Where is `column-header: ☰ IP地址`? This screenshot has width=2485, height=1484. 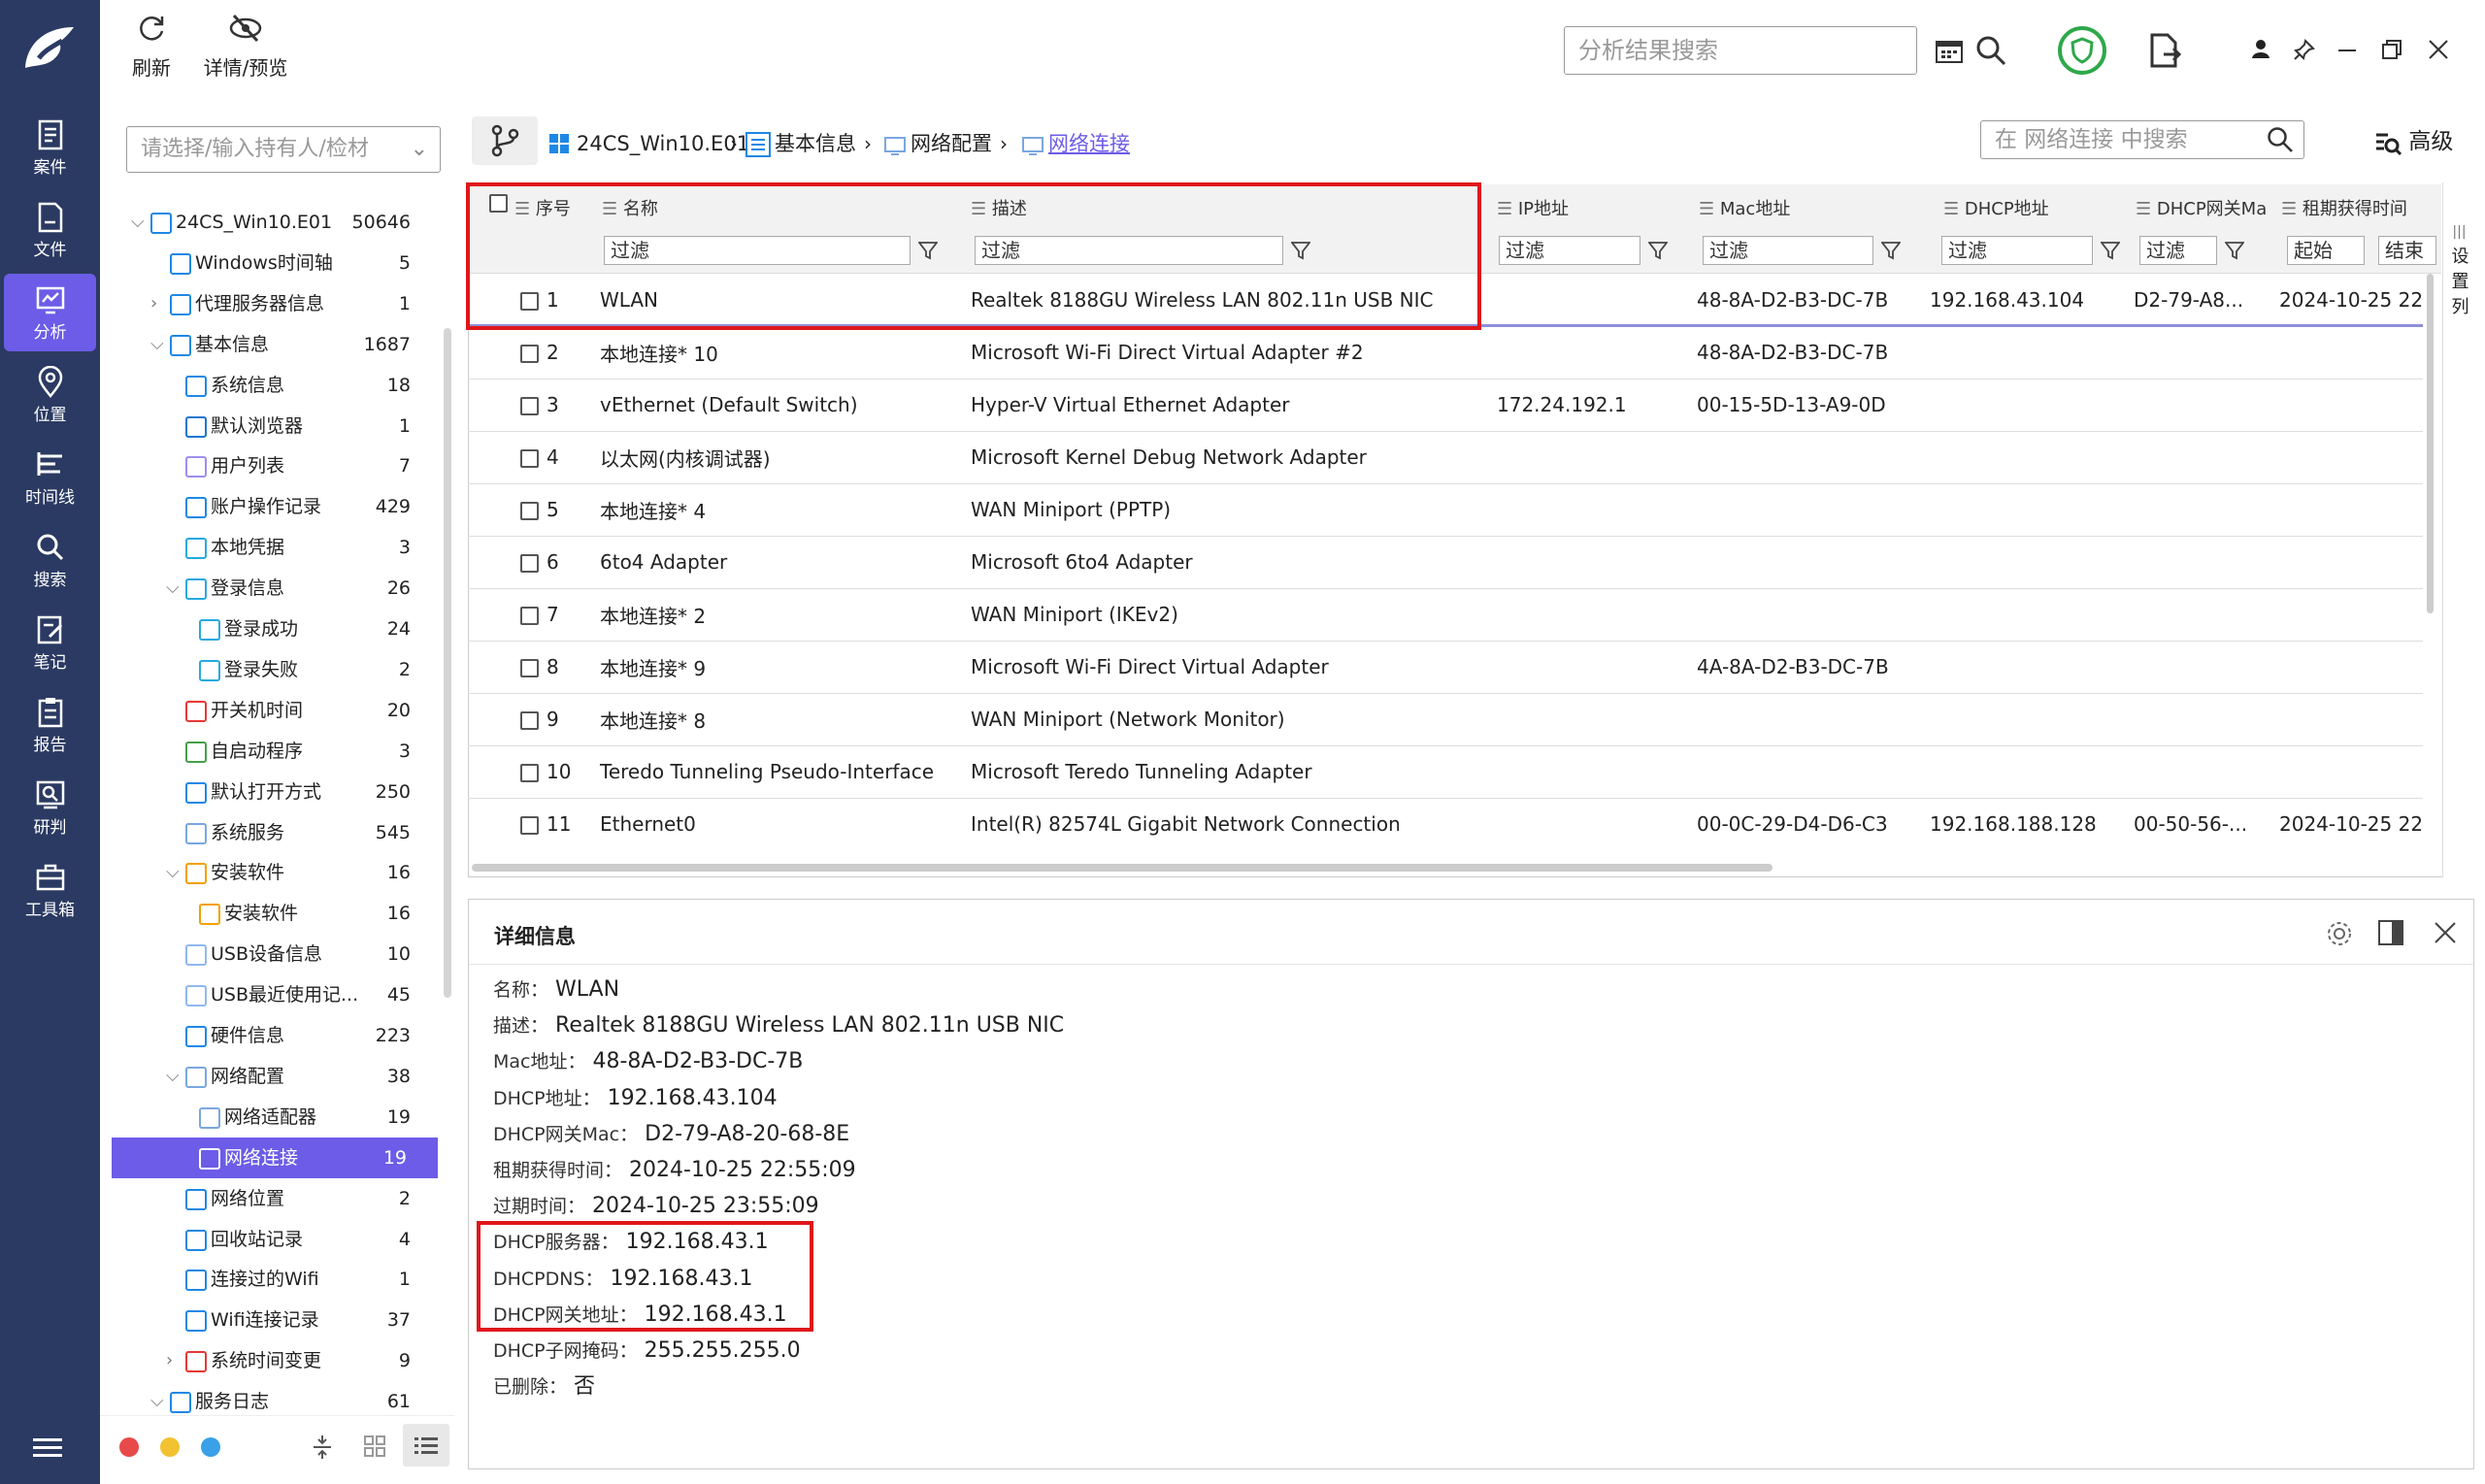 column-header: ☰ IP地址 is located at coordinates (1533, 209).